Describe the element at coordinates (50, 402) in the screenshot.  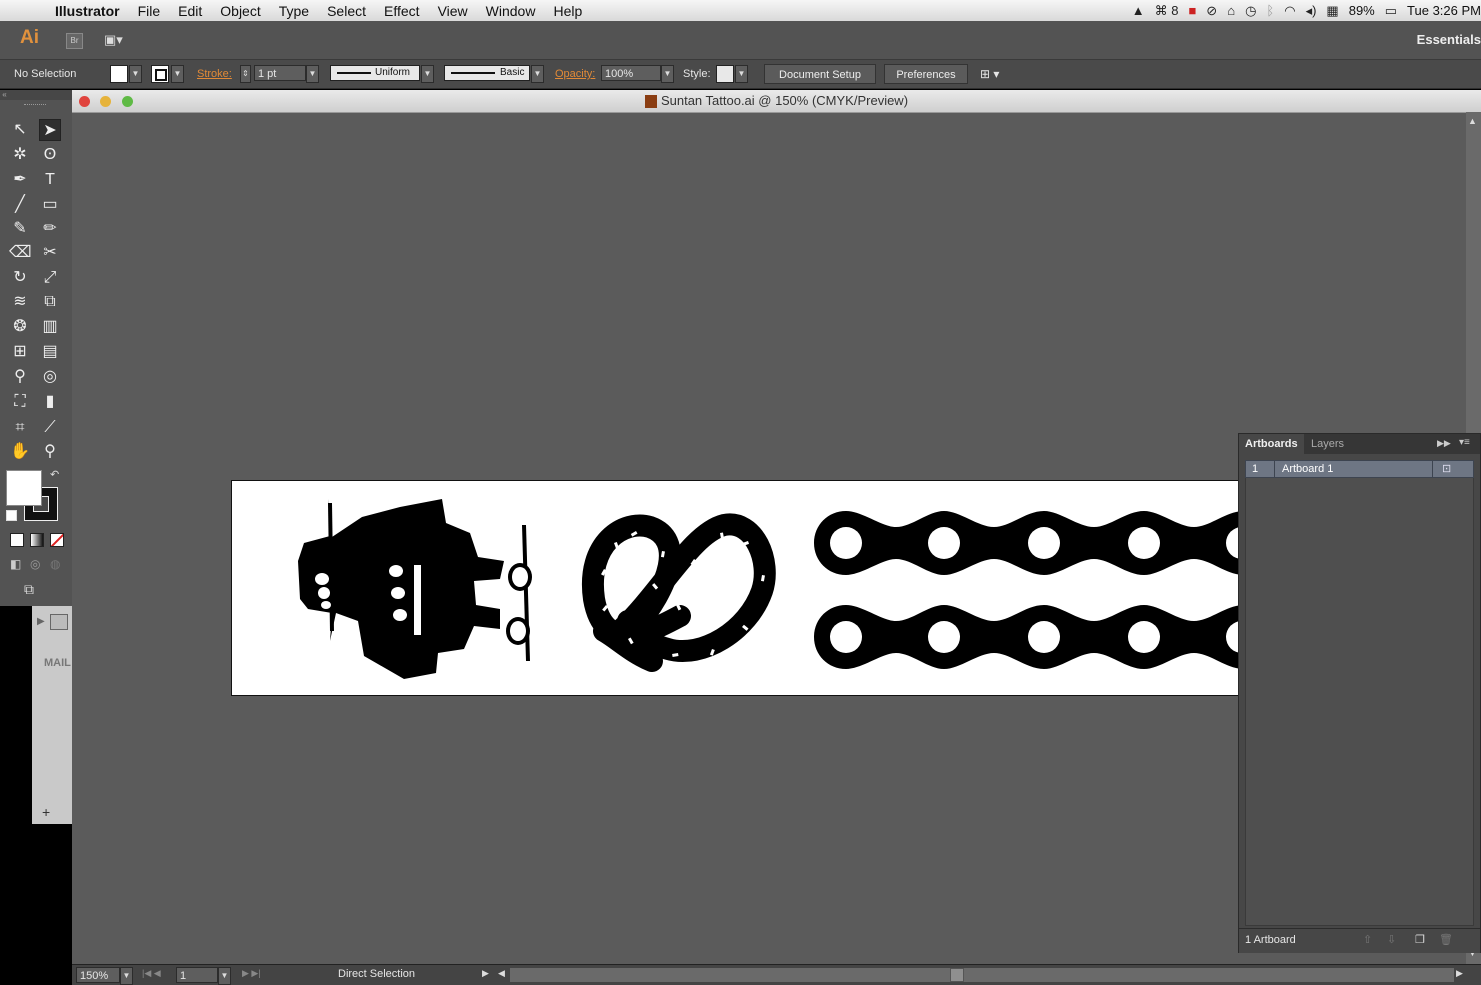
I see `column-graph-tool-icon: ▮` at that location.